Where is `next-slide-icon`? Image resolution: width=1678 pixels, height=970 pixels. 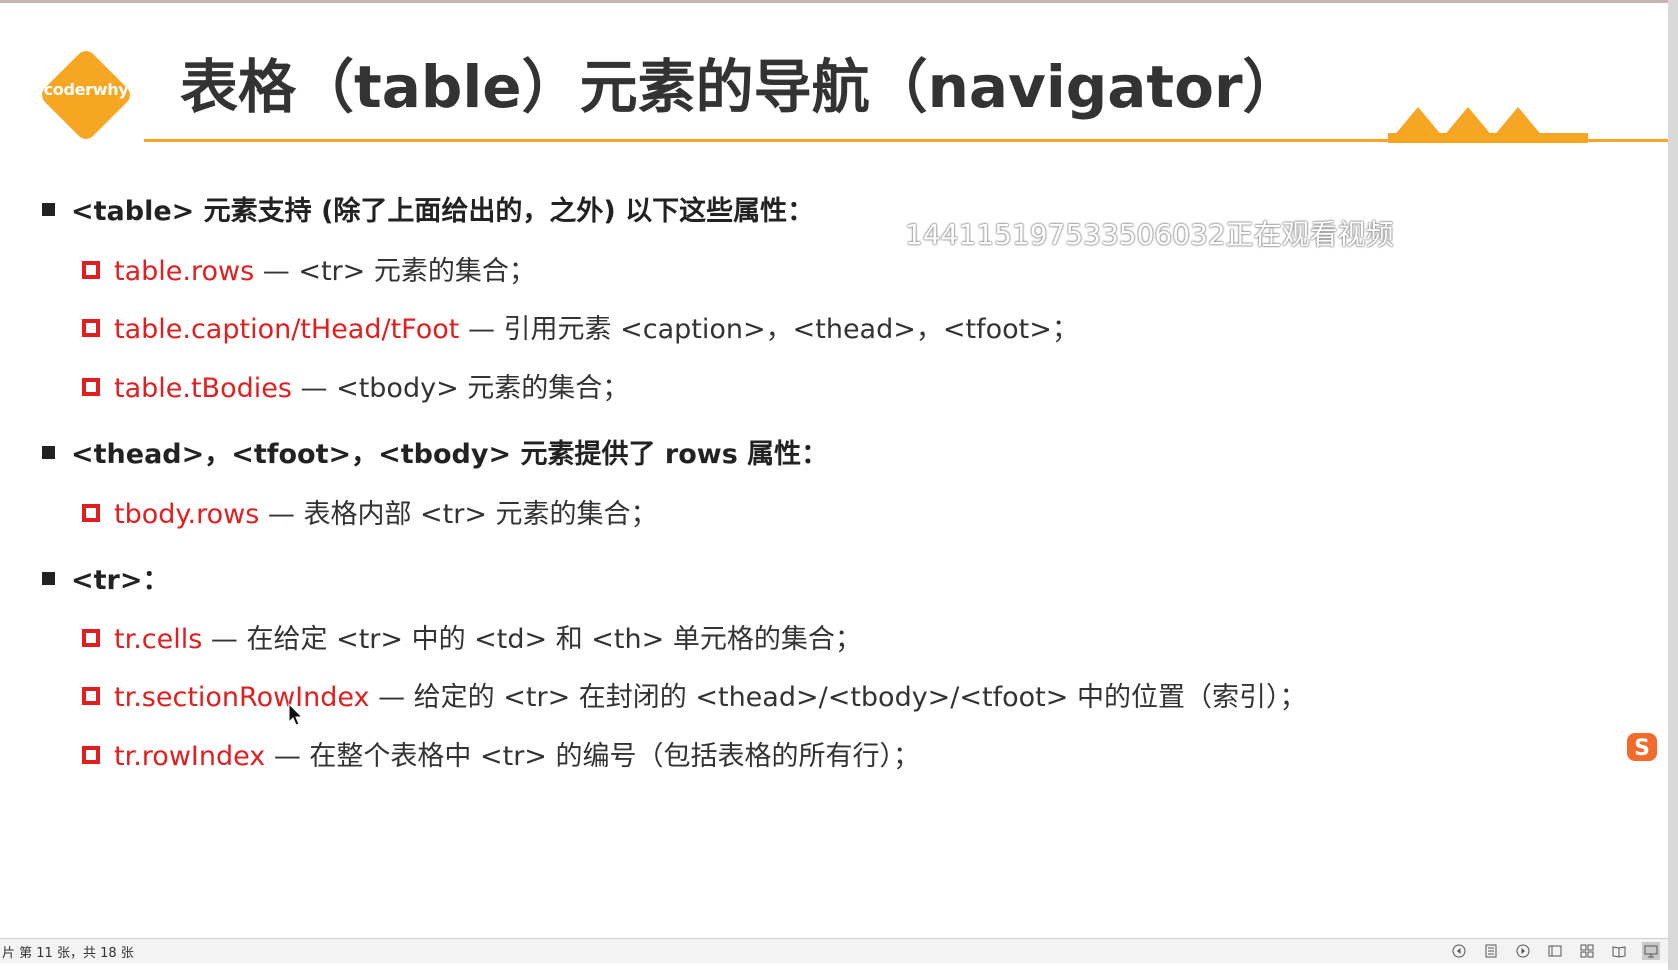
next-slide-icon is located at coordinates (1523, 951).